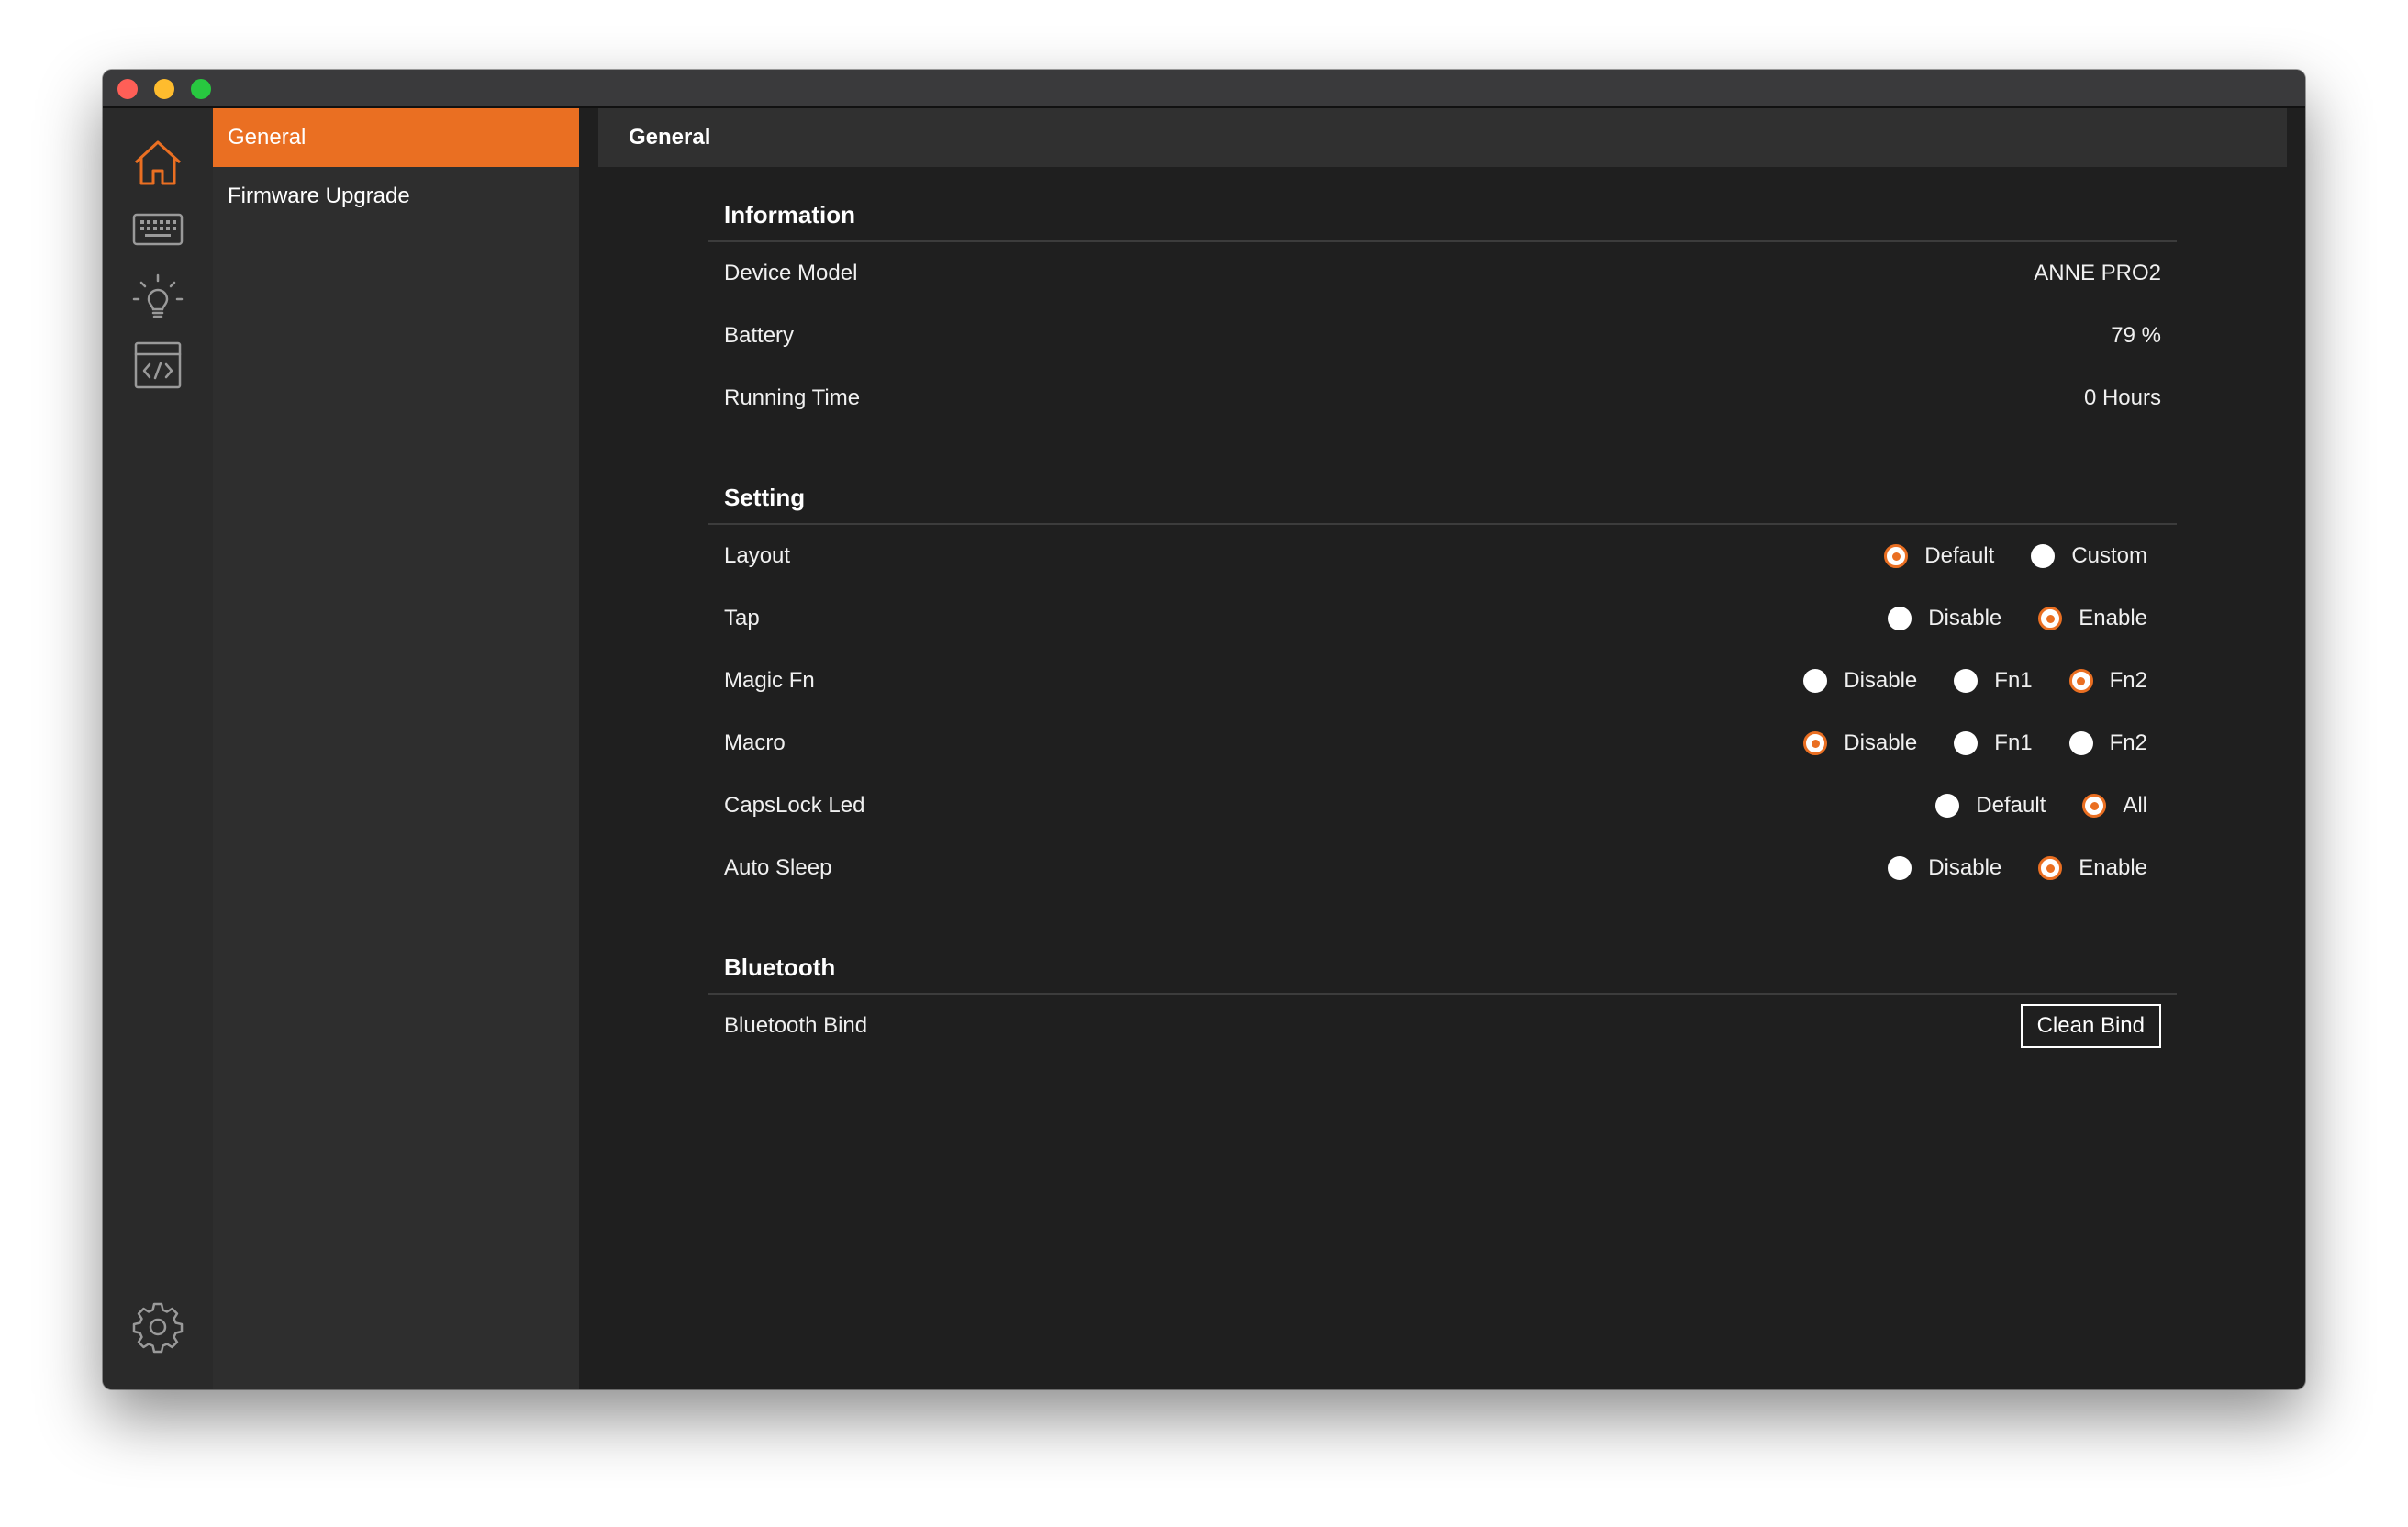  Describe the element at coordinates (396, 197) in the screenshot. I see `subnav-item-firmware-upgrade: Firmware Upgrade` at that location.